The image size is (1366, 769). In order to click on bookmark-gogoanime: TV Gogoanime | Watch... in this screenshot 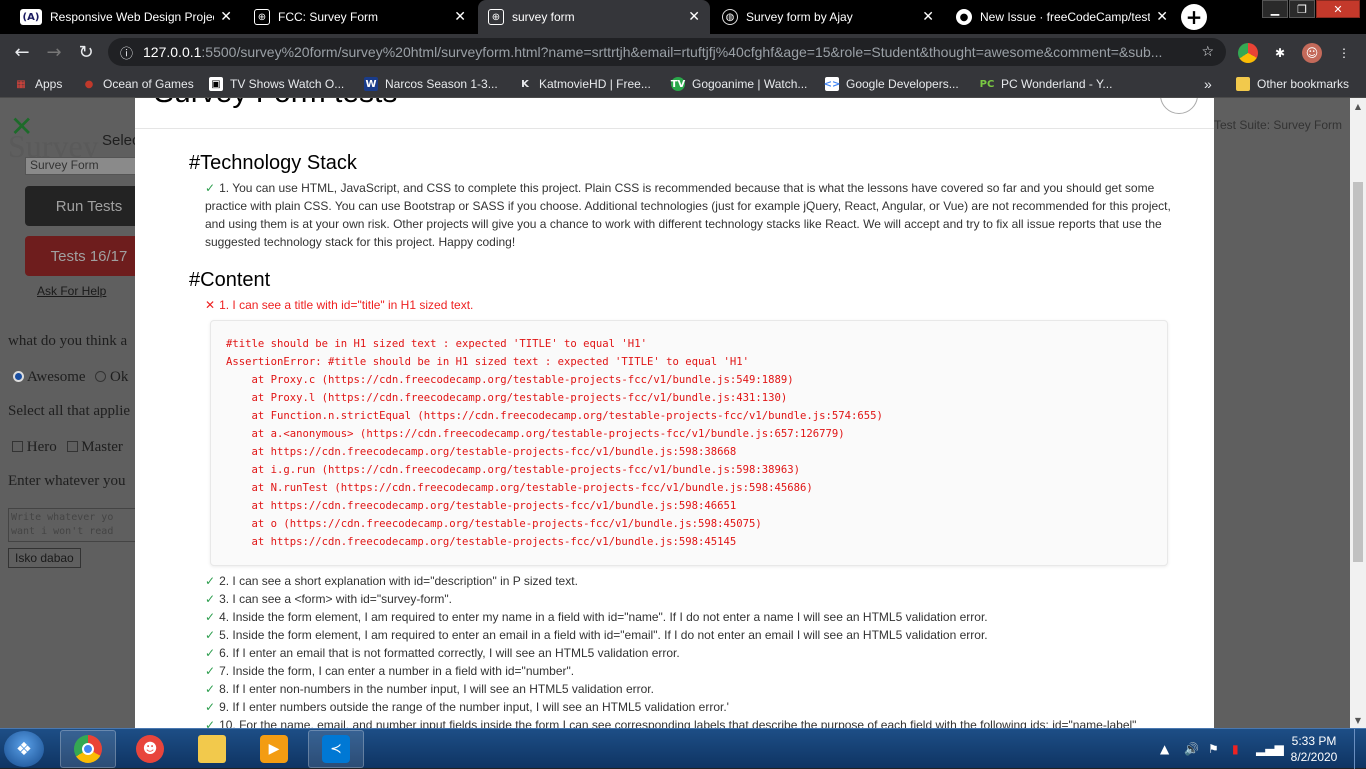, I will do `click(739, 84)`.